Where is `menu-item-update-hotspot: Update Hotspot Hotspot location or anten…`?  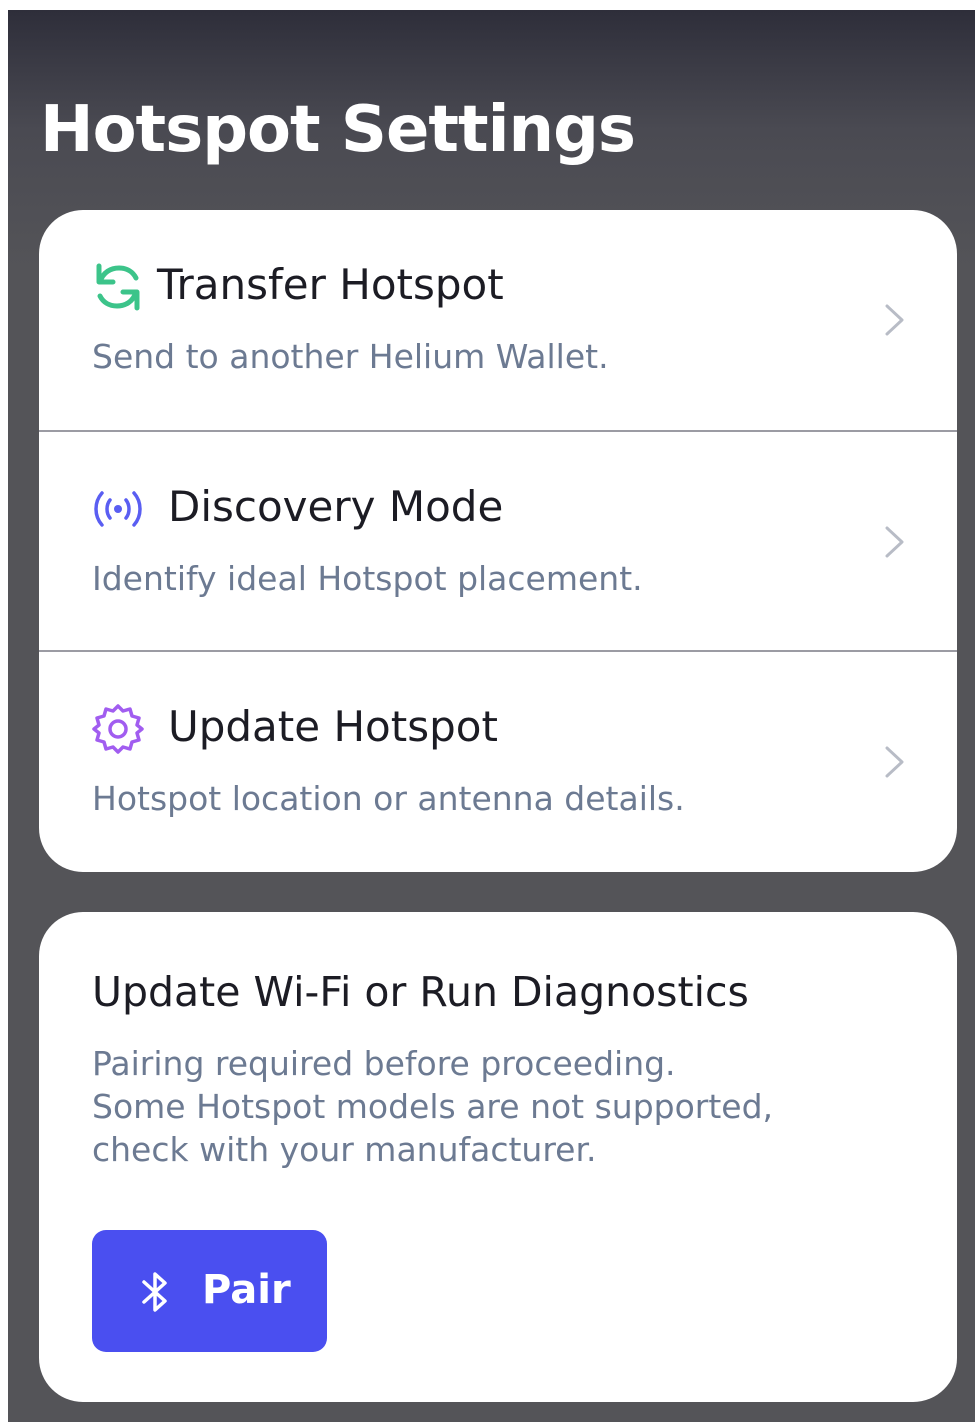
menu-item-update-hotspot: Update Hotspot Hotspot location or anten… is located at coordinates (498, 760).